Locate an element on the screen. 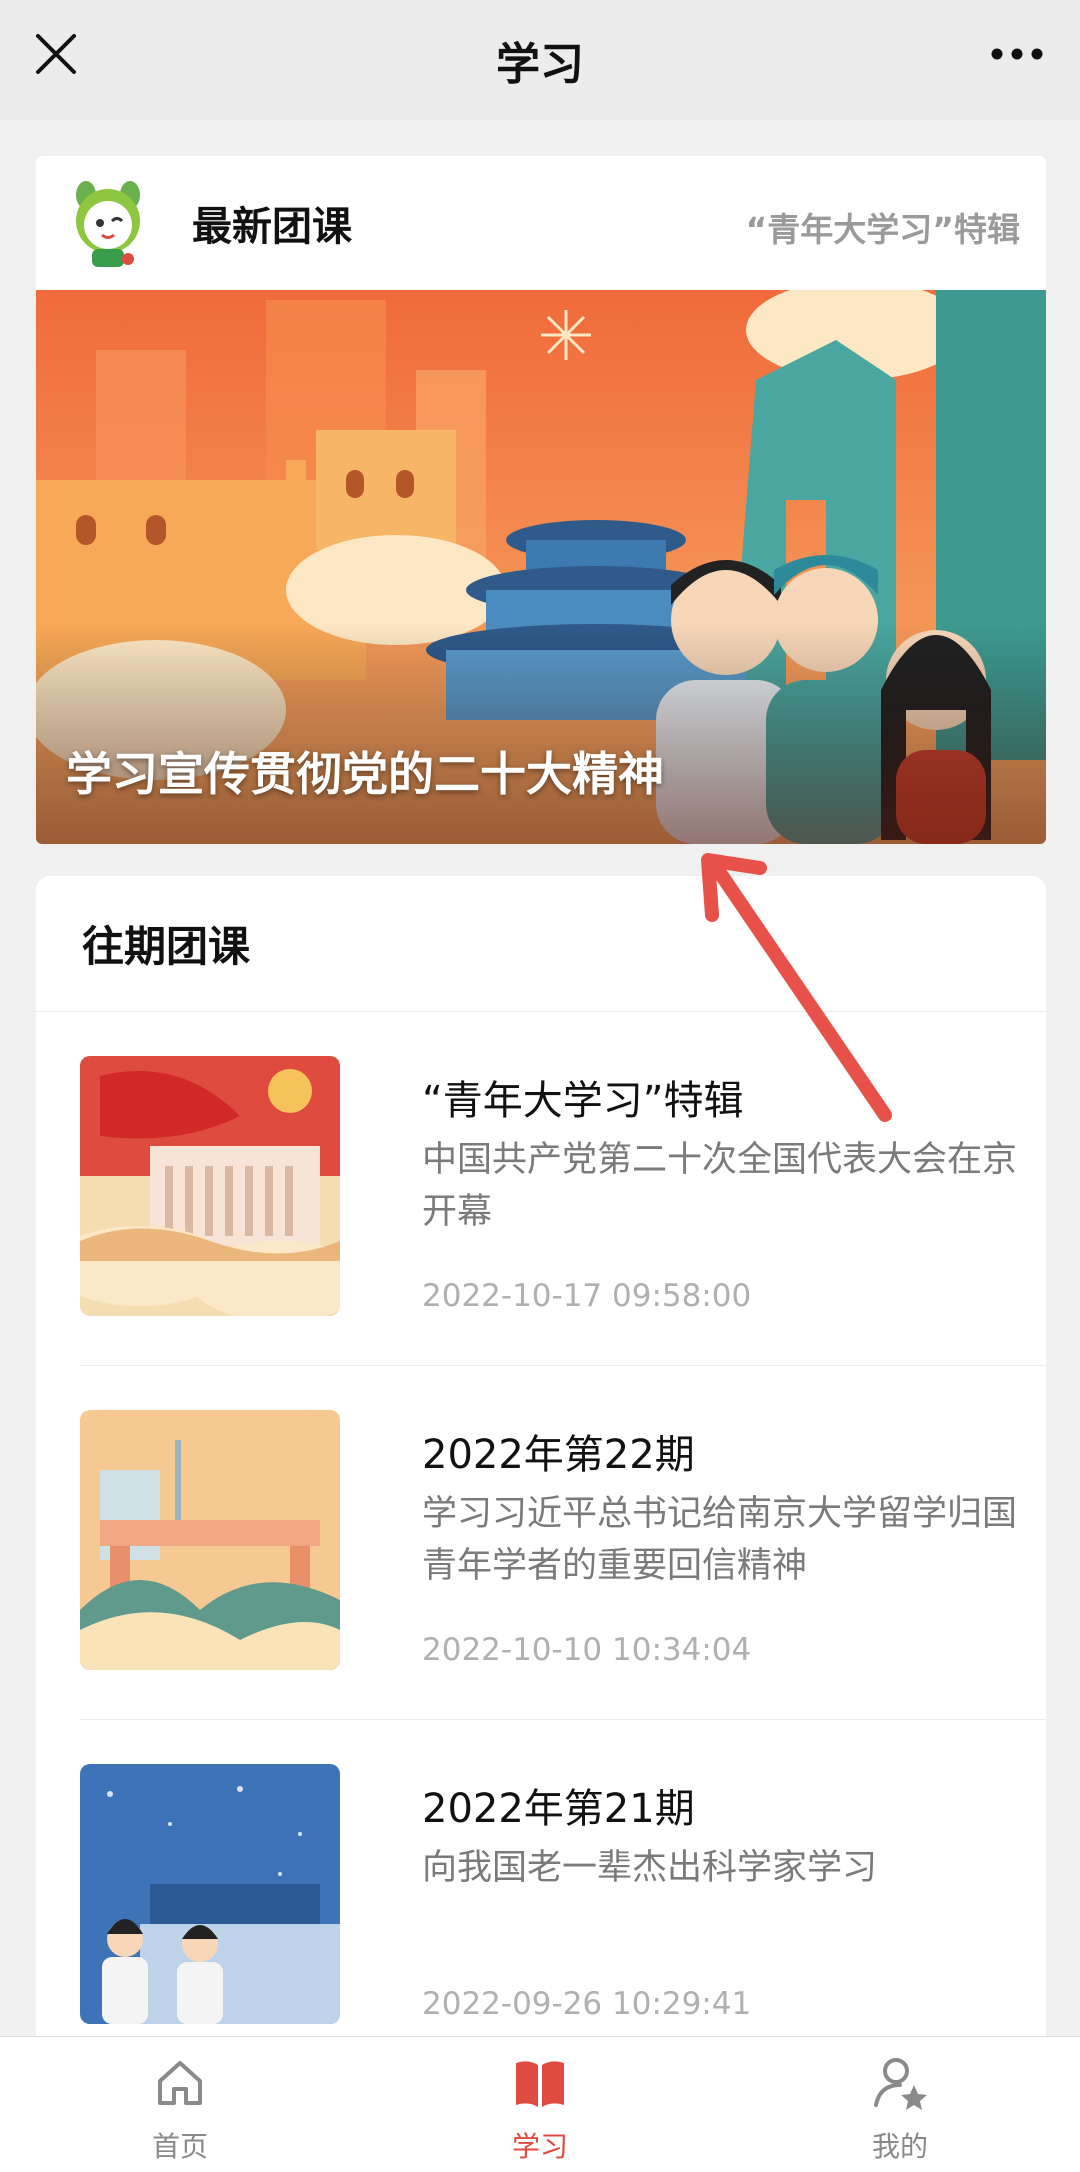 This screenshot has width=1080, height=2172. lesson-date: 2022-09-26 10:29:41 is located at coordinates (587, 2004).